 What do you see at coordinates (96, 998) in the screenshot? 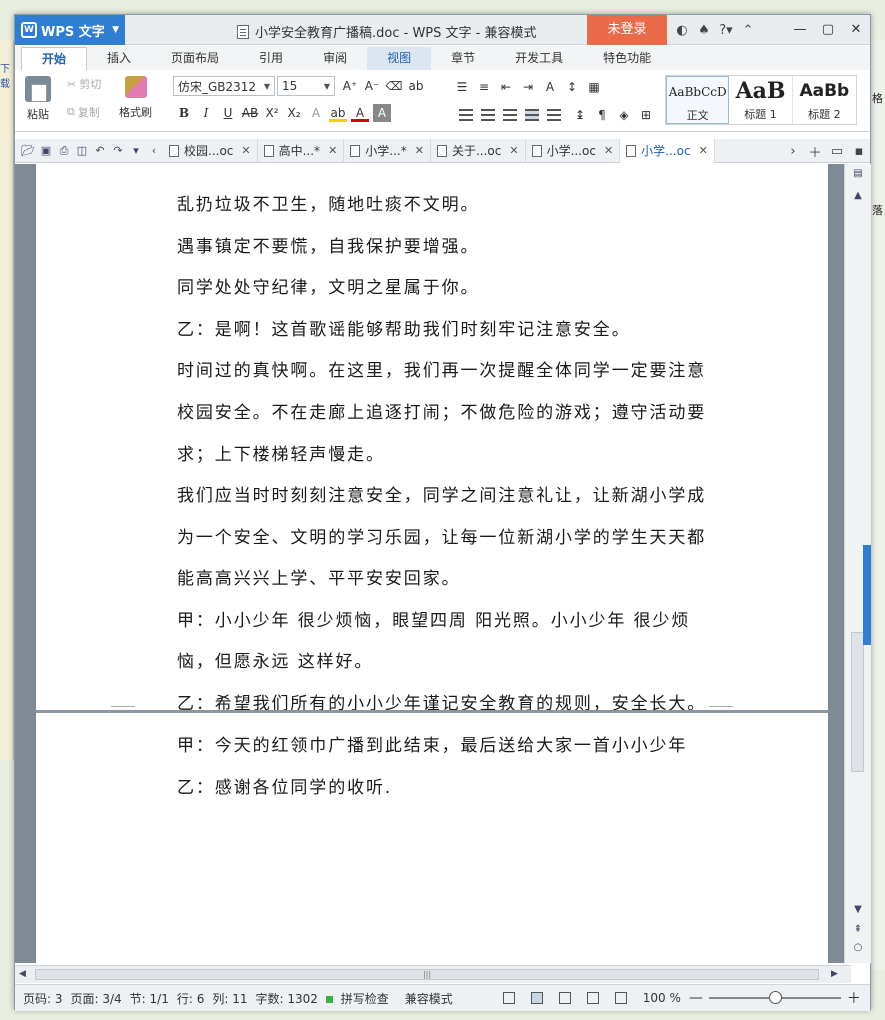
I see `status-pages: 页面: 3/4` at bounding box center [96, 998].